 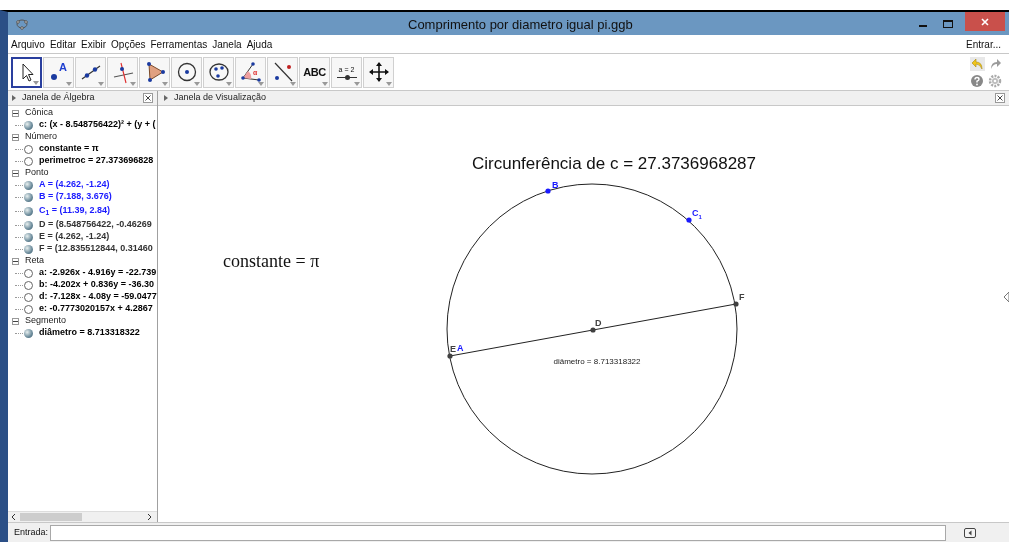 What do you see at coordinates (28, 44) in the screenshot?
I see `menu-item: Arquivo` at bounding box center [28, 44].